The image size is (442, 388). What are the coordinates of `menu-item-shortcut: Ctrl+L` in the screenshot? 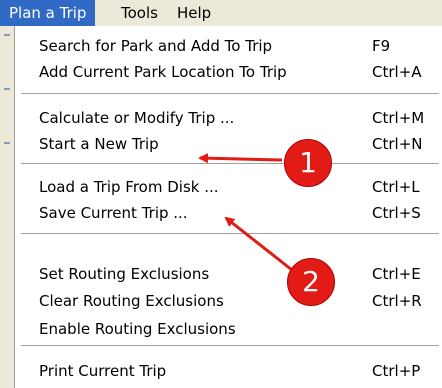 It's located at (396, 187).